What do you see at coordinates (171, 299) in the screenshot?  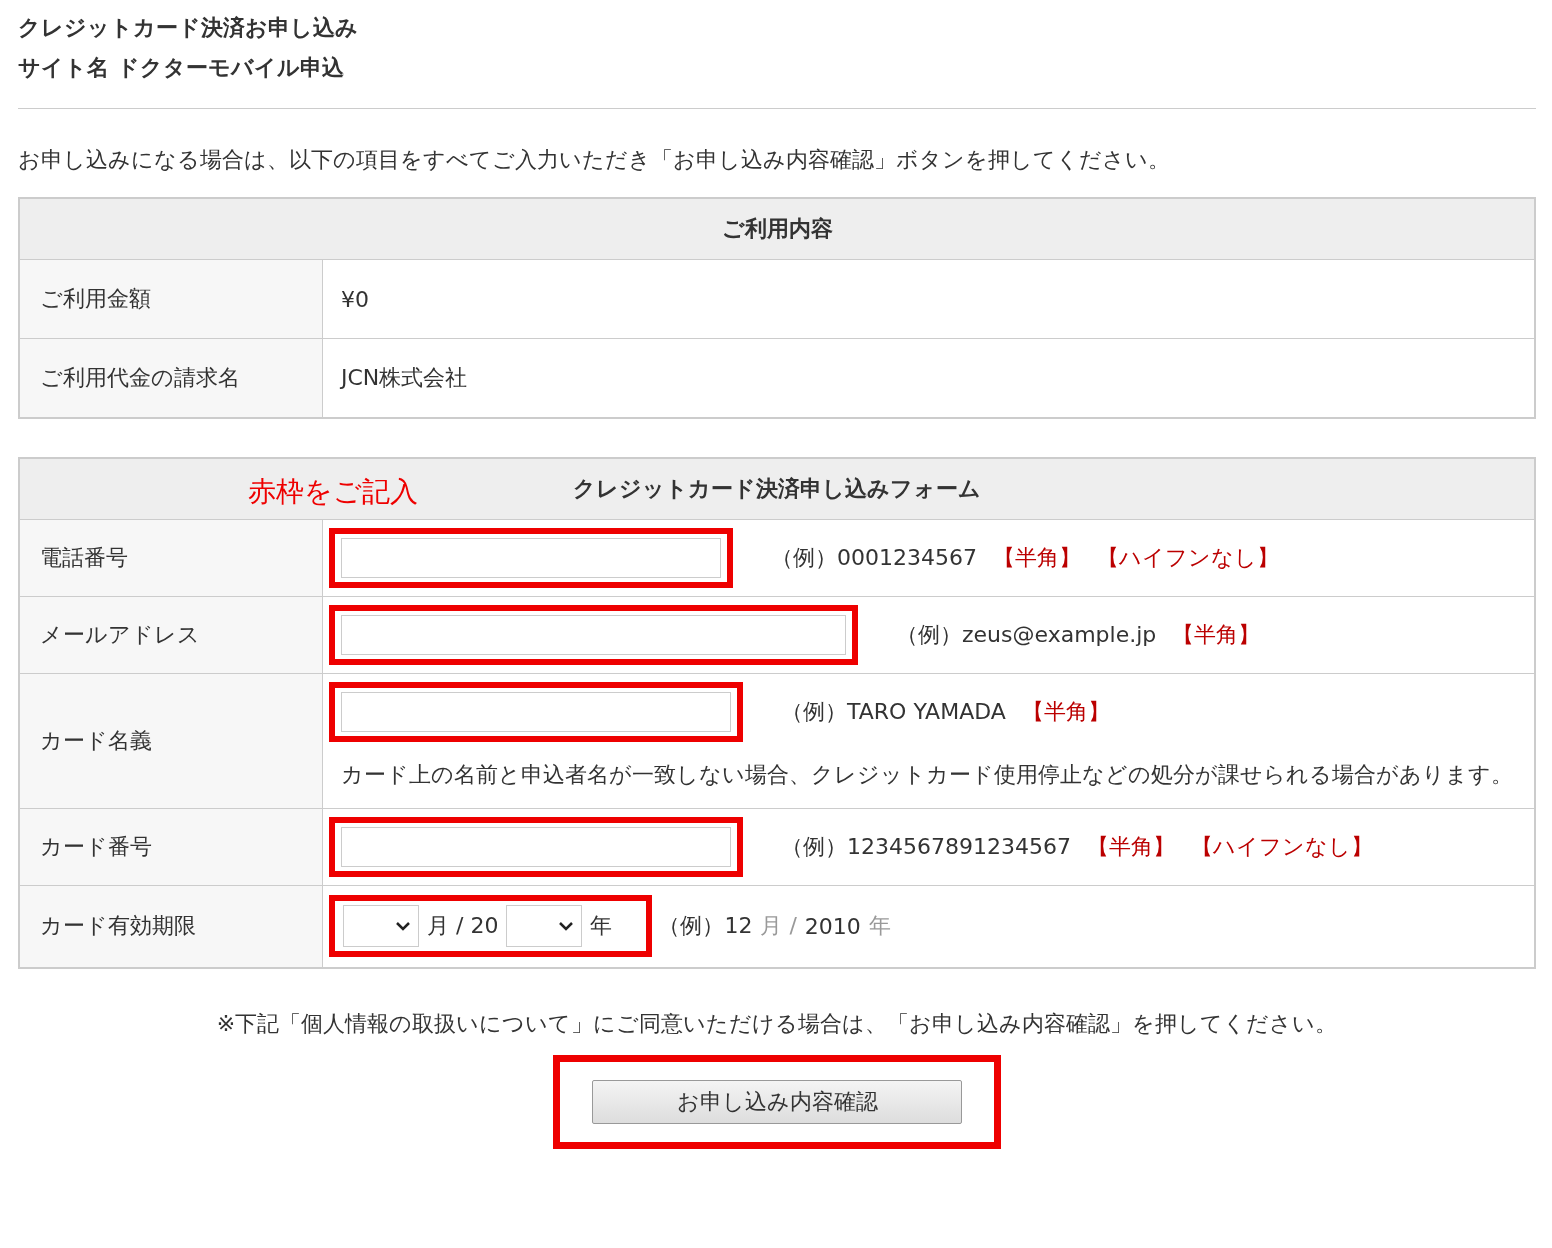 I see `row-label: ご利用金額` at bounding box center [171, 299].